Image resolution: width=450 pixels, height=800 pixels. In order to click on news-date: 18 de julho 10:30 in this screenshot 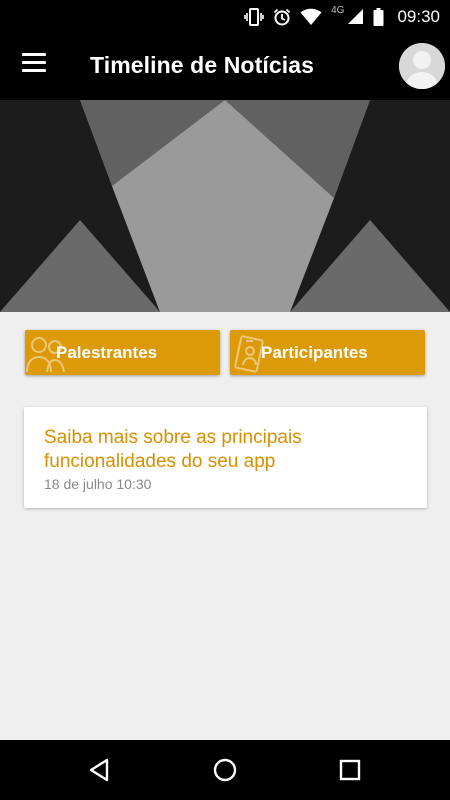, I will do `click(98, 484)`.